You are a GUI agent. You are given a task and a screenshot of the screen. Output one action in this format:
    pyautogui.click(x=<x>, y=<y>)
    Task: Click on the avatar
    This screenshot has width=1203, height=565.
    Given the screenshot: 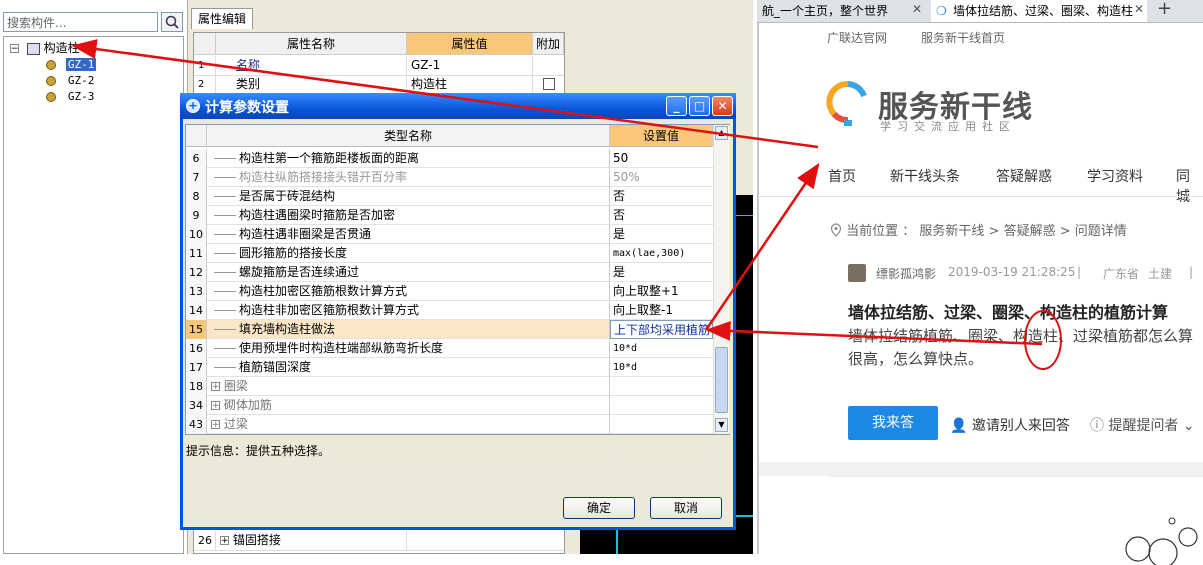 What is the action you would take?
    pyautogui.click(x=857, y=273)
    